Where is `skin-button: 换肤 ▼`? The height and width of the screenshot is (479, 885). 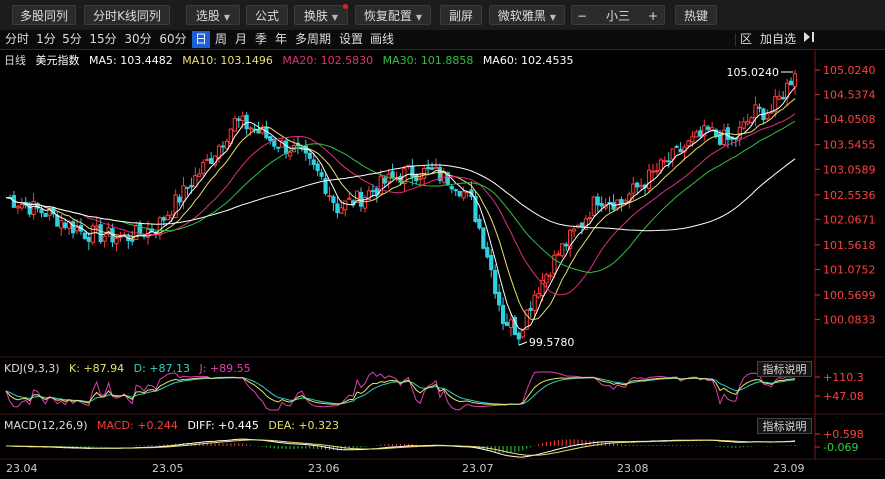
skin-button: 换肤 ▼ is located at coordinates (321, 15).